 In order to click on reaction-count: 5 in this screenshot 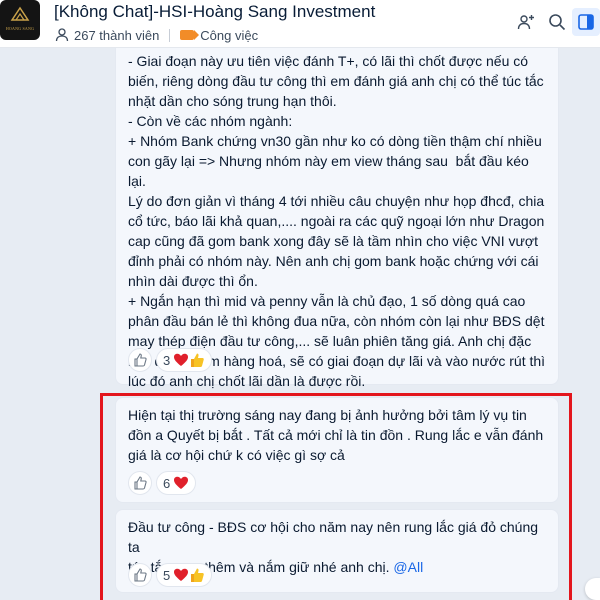, I will do `click(167, 575)`.